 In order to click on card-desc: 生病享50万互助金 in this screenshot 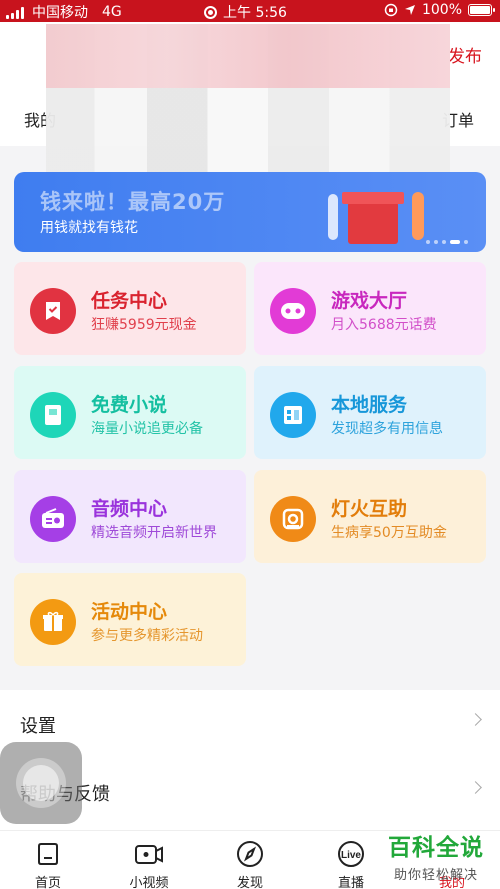, I will do `click(389, 533)`.